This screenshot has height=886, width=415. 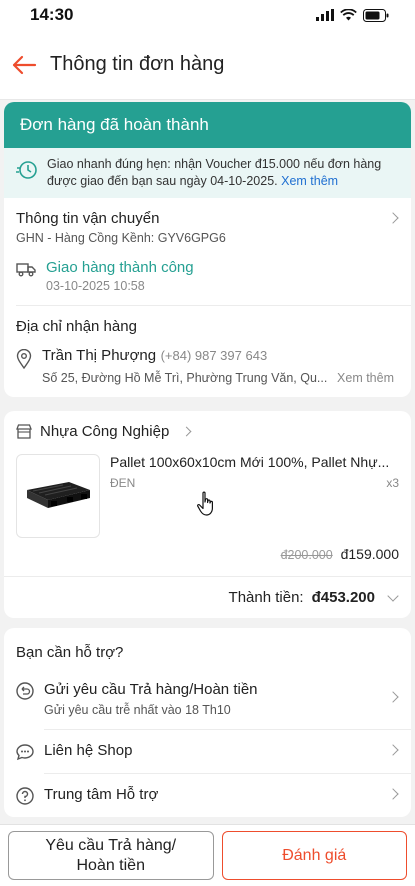 What do you see at coordinates (123, 483) in the screenshot?
I see `product-variant: ĐEN` at bounding box center [123, 483].